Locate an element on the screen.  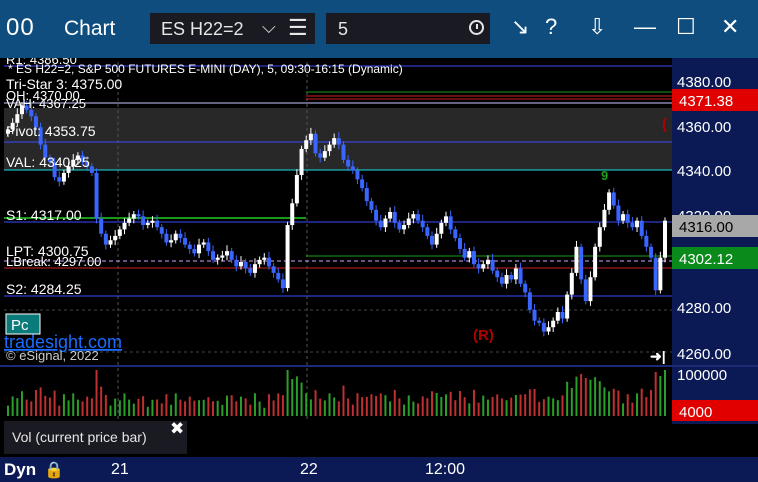
level-label-val: VAL: 4340.25 is located at coordinates (48, 162).